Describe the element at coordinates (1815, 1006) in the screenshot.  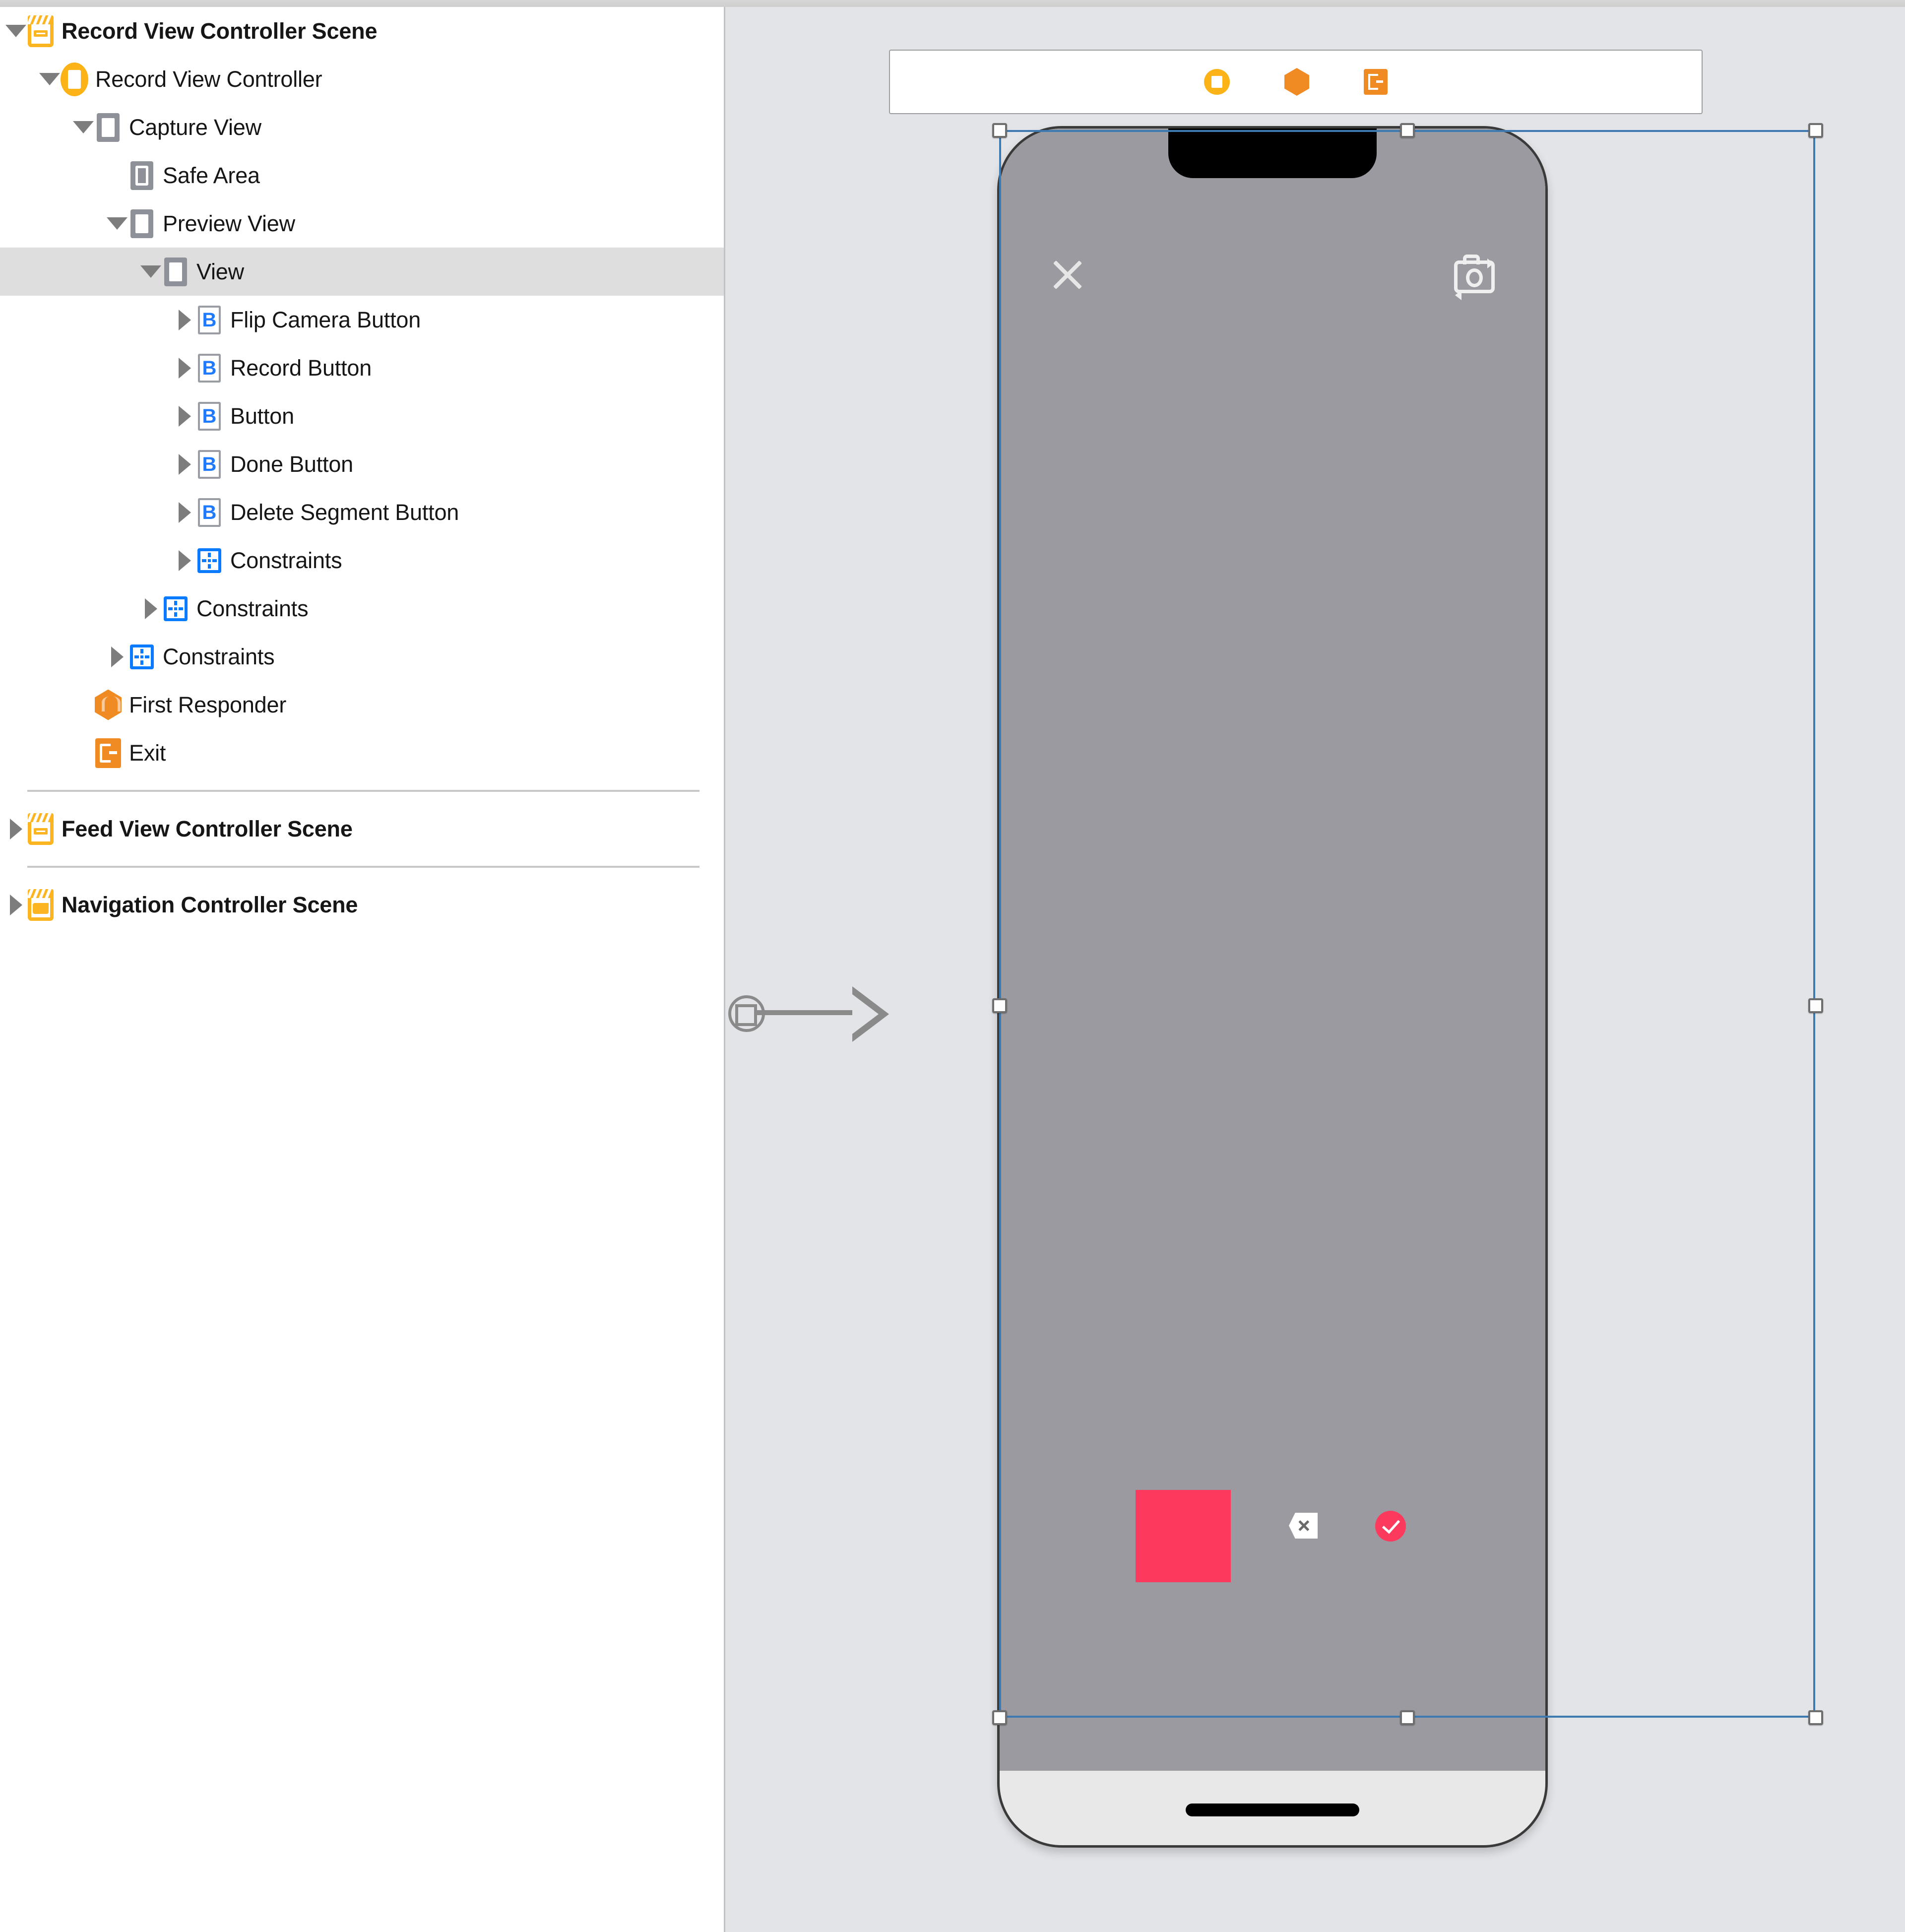
I see `selection-handle-middle-right` at that location.